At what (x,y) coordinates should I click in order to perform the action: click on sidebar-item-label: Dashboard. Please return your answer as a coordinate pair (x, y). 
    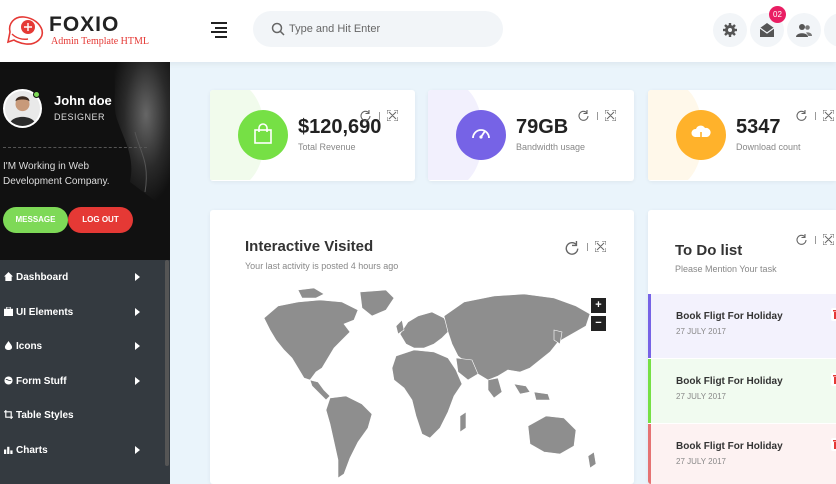
    Looking at the image, I should click on (42, 277).